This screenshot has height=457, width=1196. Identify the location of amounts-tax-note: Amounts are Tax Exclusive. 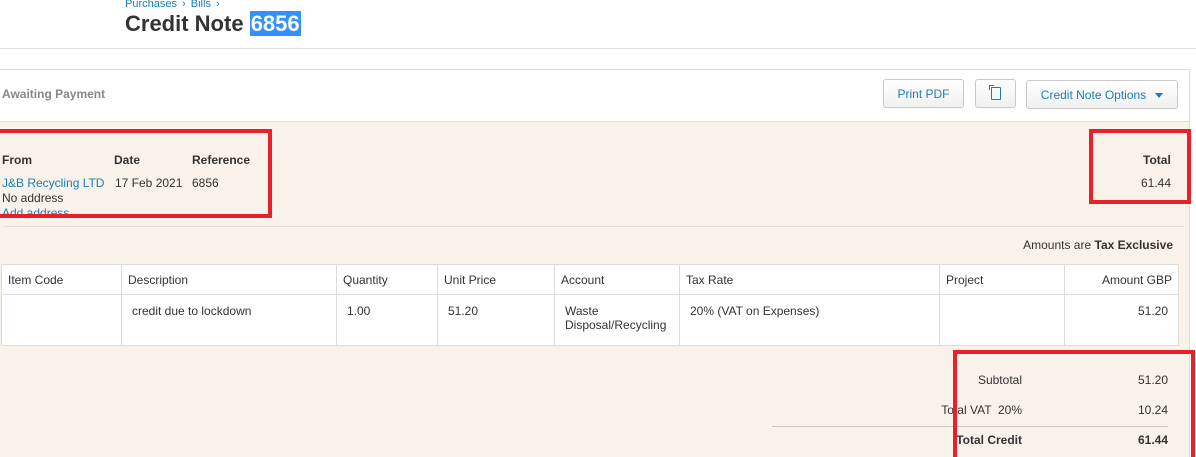
(1098, 245).